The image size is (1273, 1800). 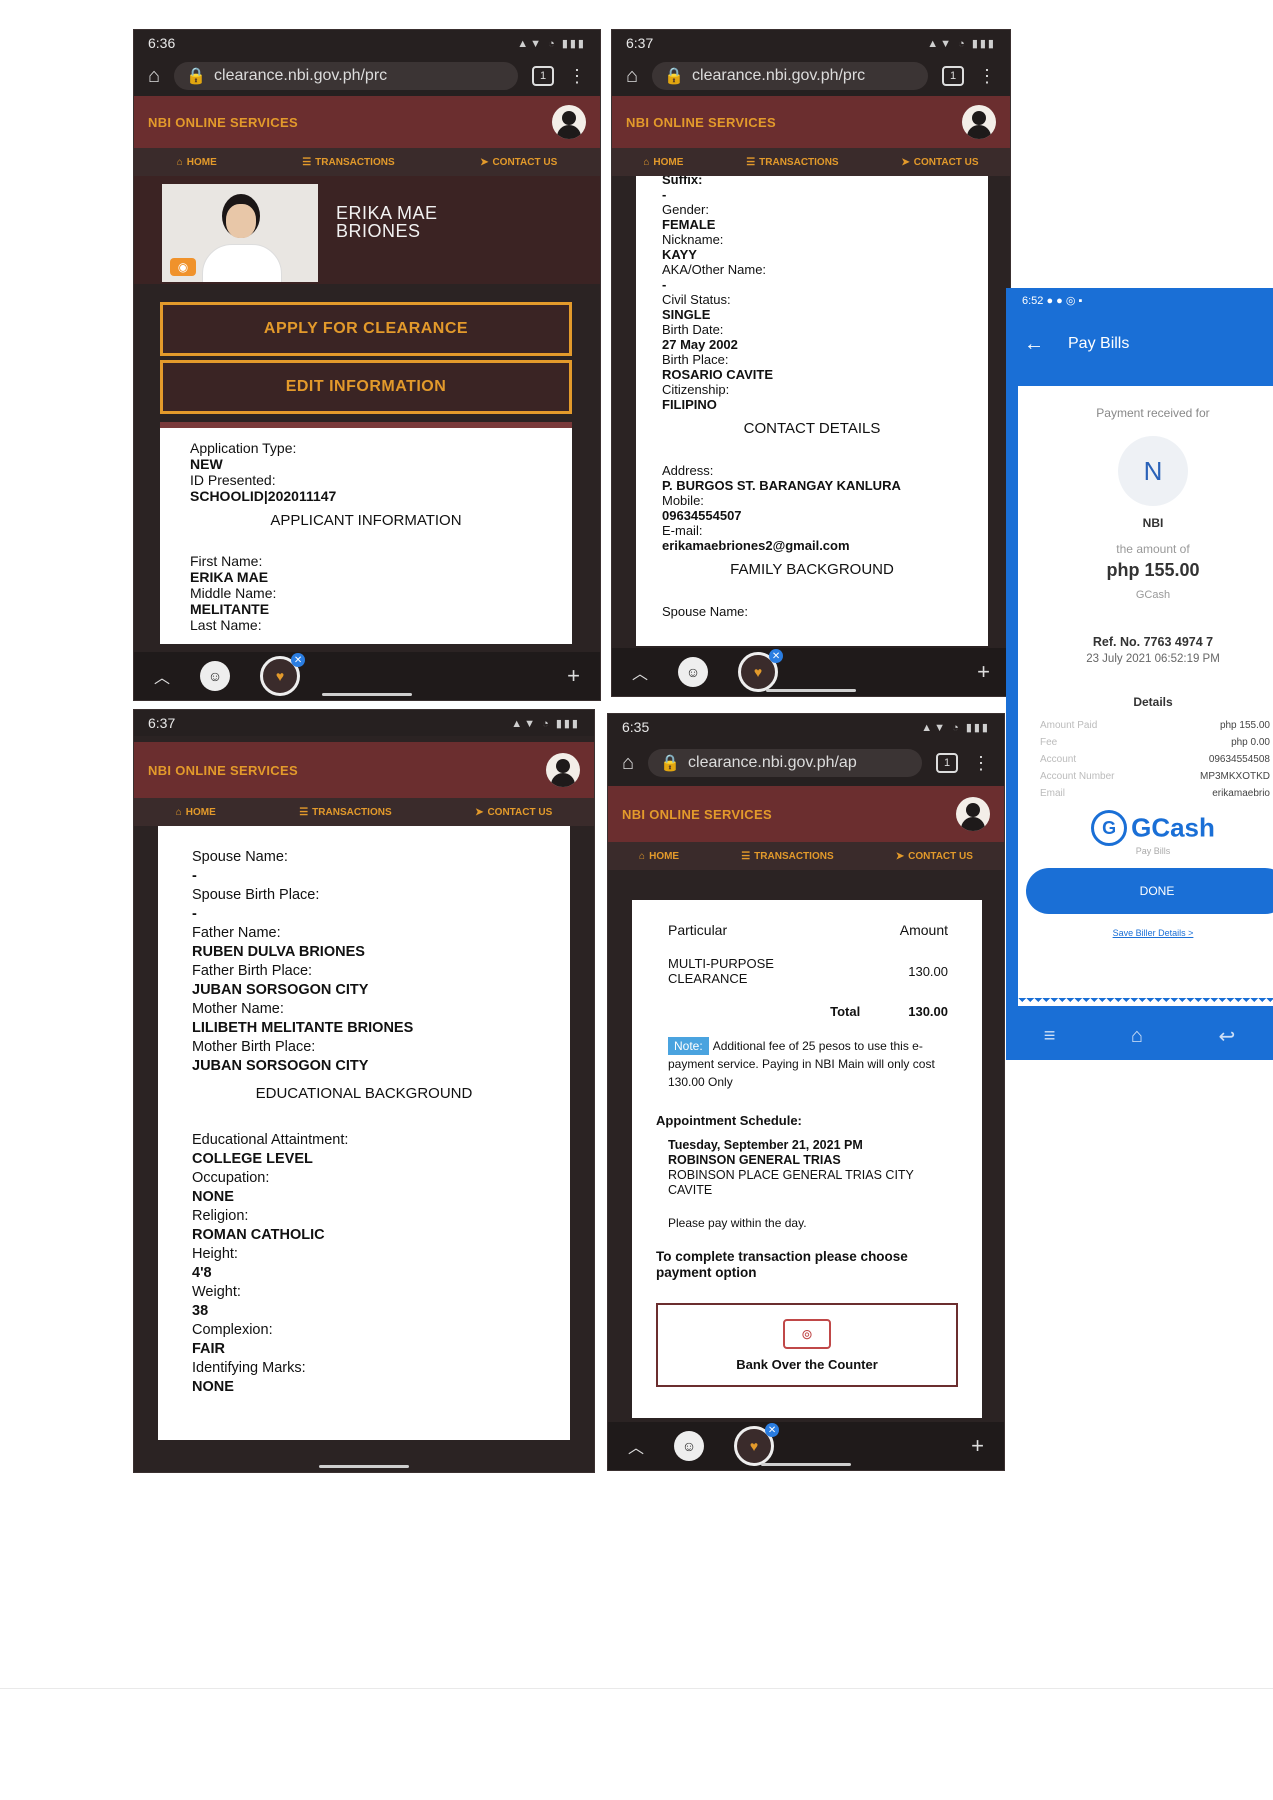 What do you see at coordinates (366, 329) in the screenshot?
I see `apply-for-clearance-button: APPLY FOR CLEARANCE` at bounding box center [366, 329].